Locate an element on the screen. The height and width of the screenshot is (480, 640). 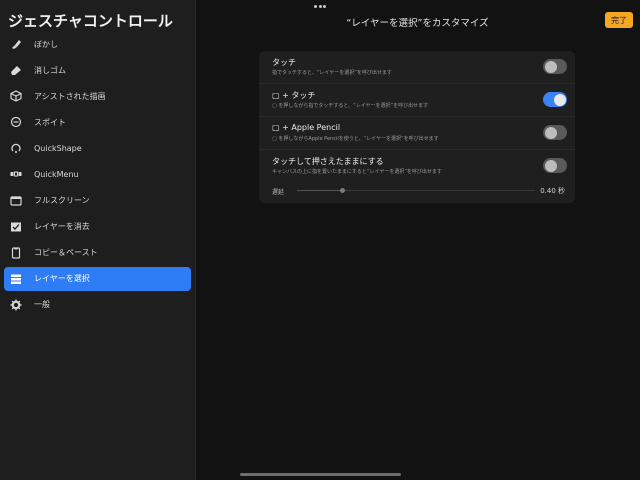
eraser-icon is located at coordinates (16, 70).